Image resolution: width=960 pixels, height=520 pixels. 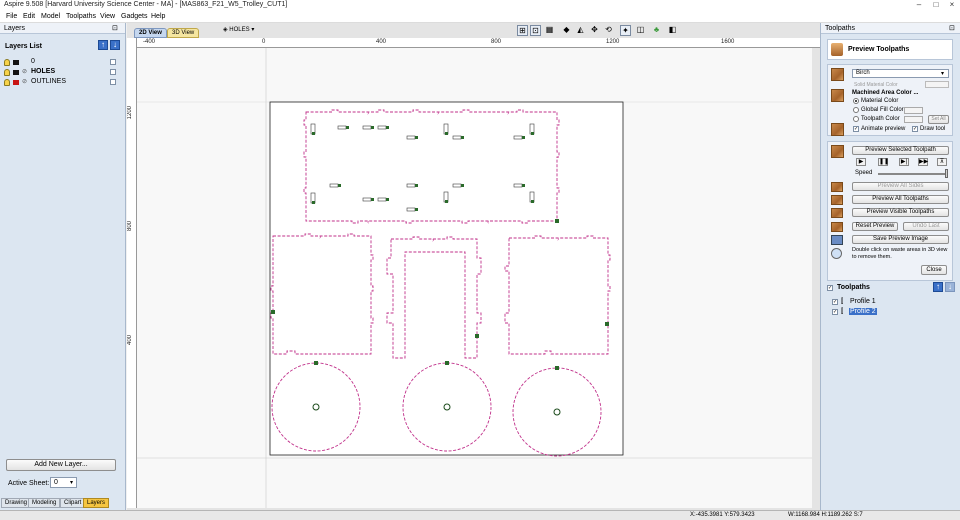 What do you see at coordinates (837, 129) in the screenshot?
I see `animate-texture-icon` at bounding box center [837, 129].